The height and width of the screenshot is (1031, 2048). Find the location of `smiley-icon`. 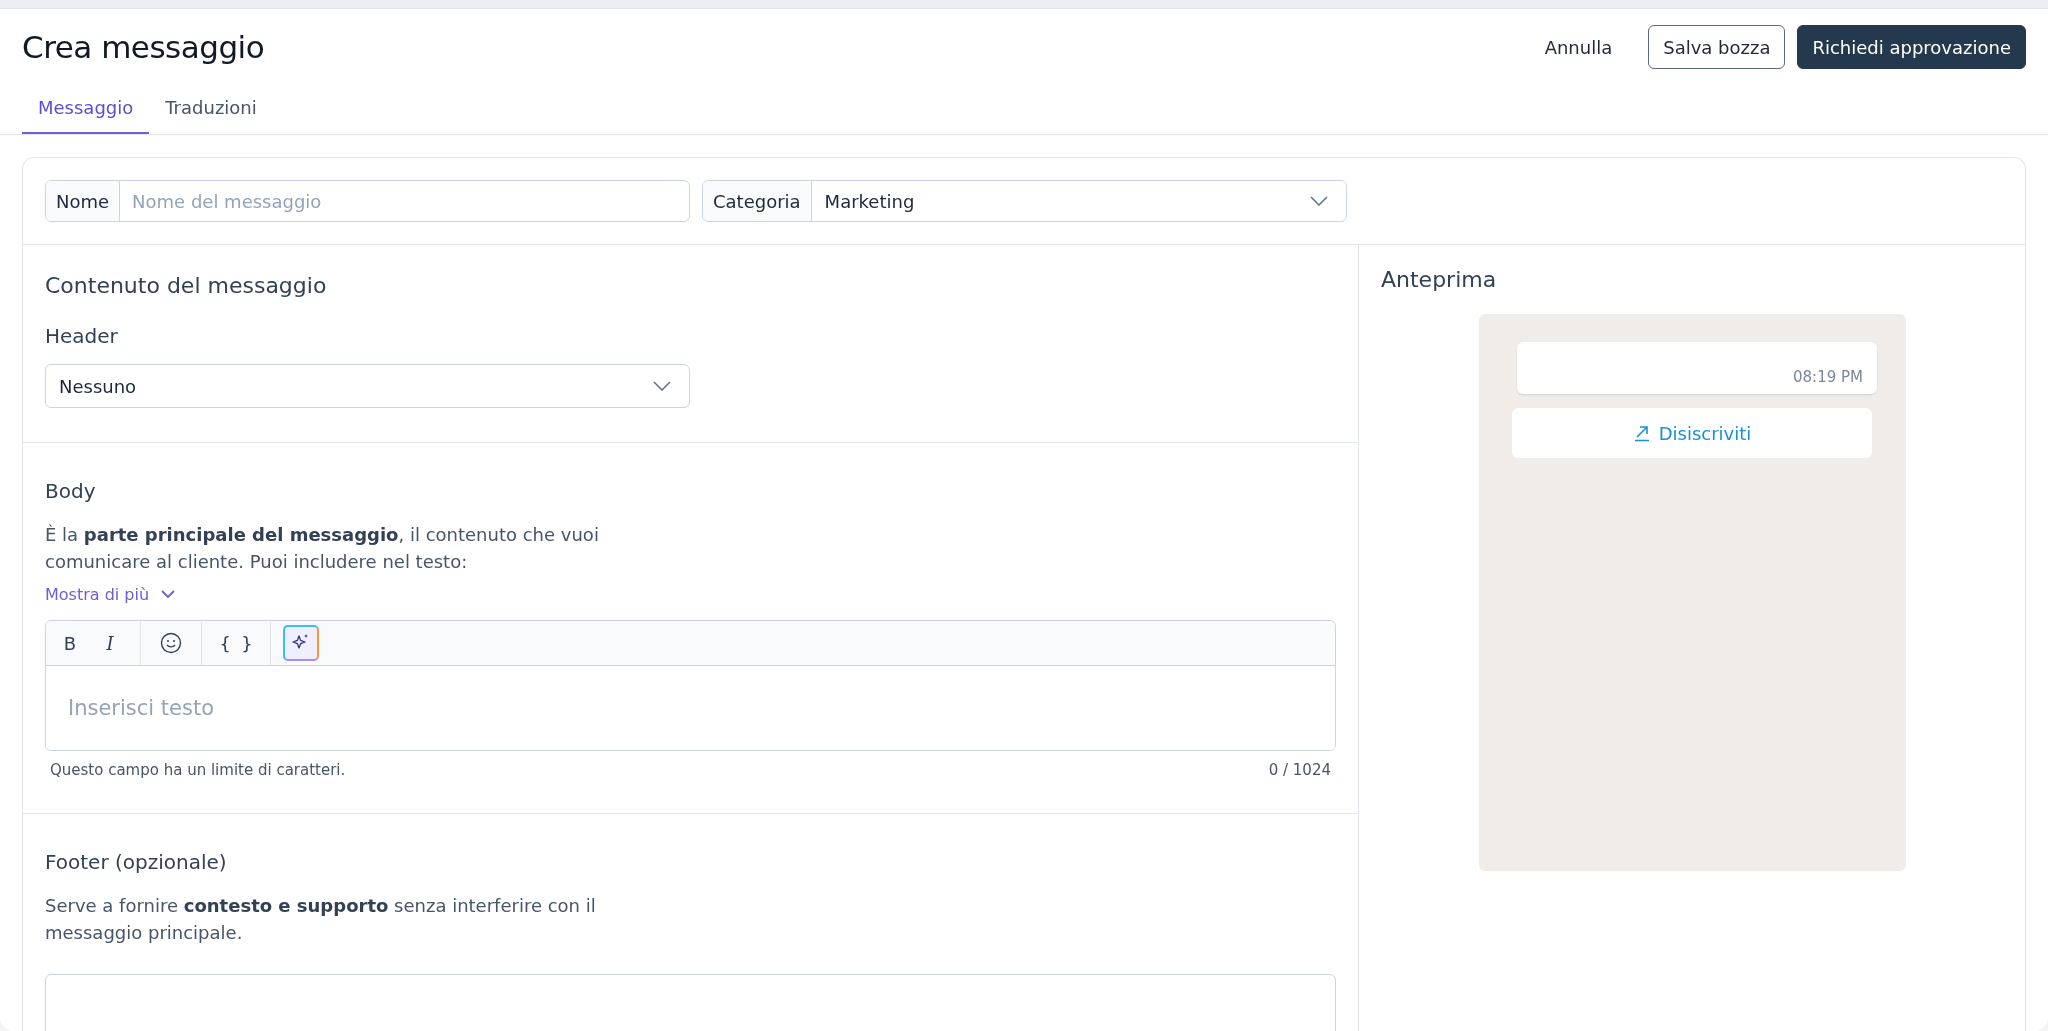

smiley-icon is located at coordinates (171, 643).